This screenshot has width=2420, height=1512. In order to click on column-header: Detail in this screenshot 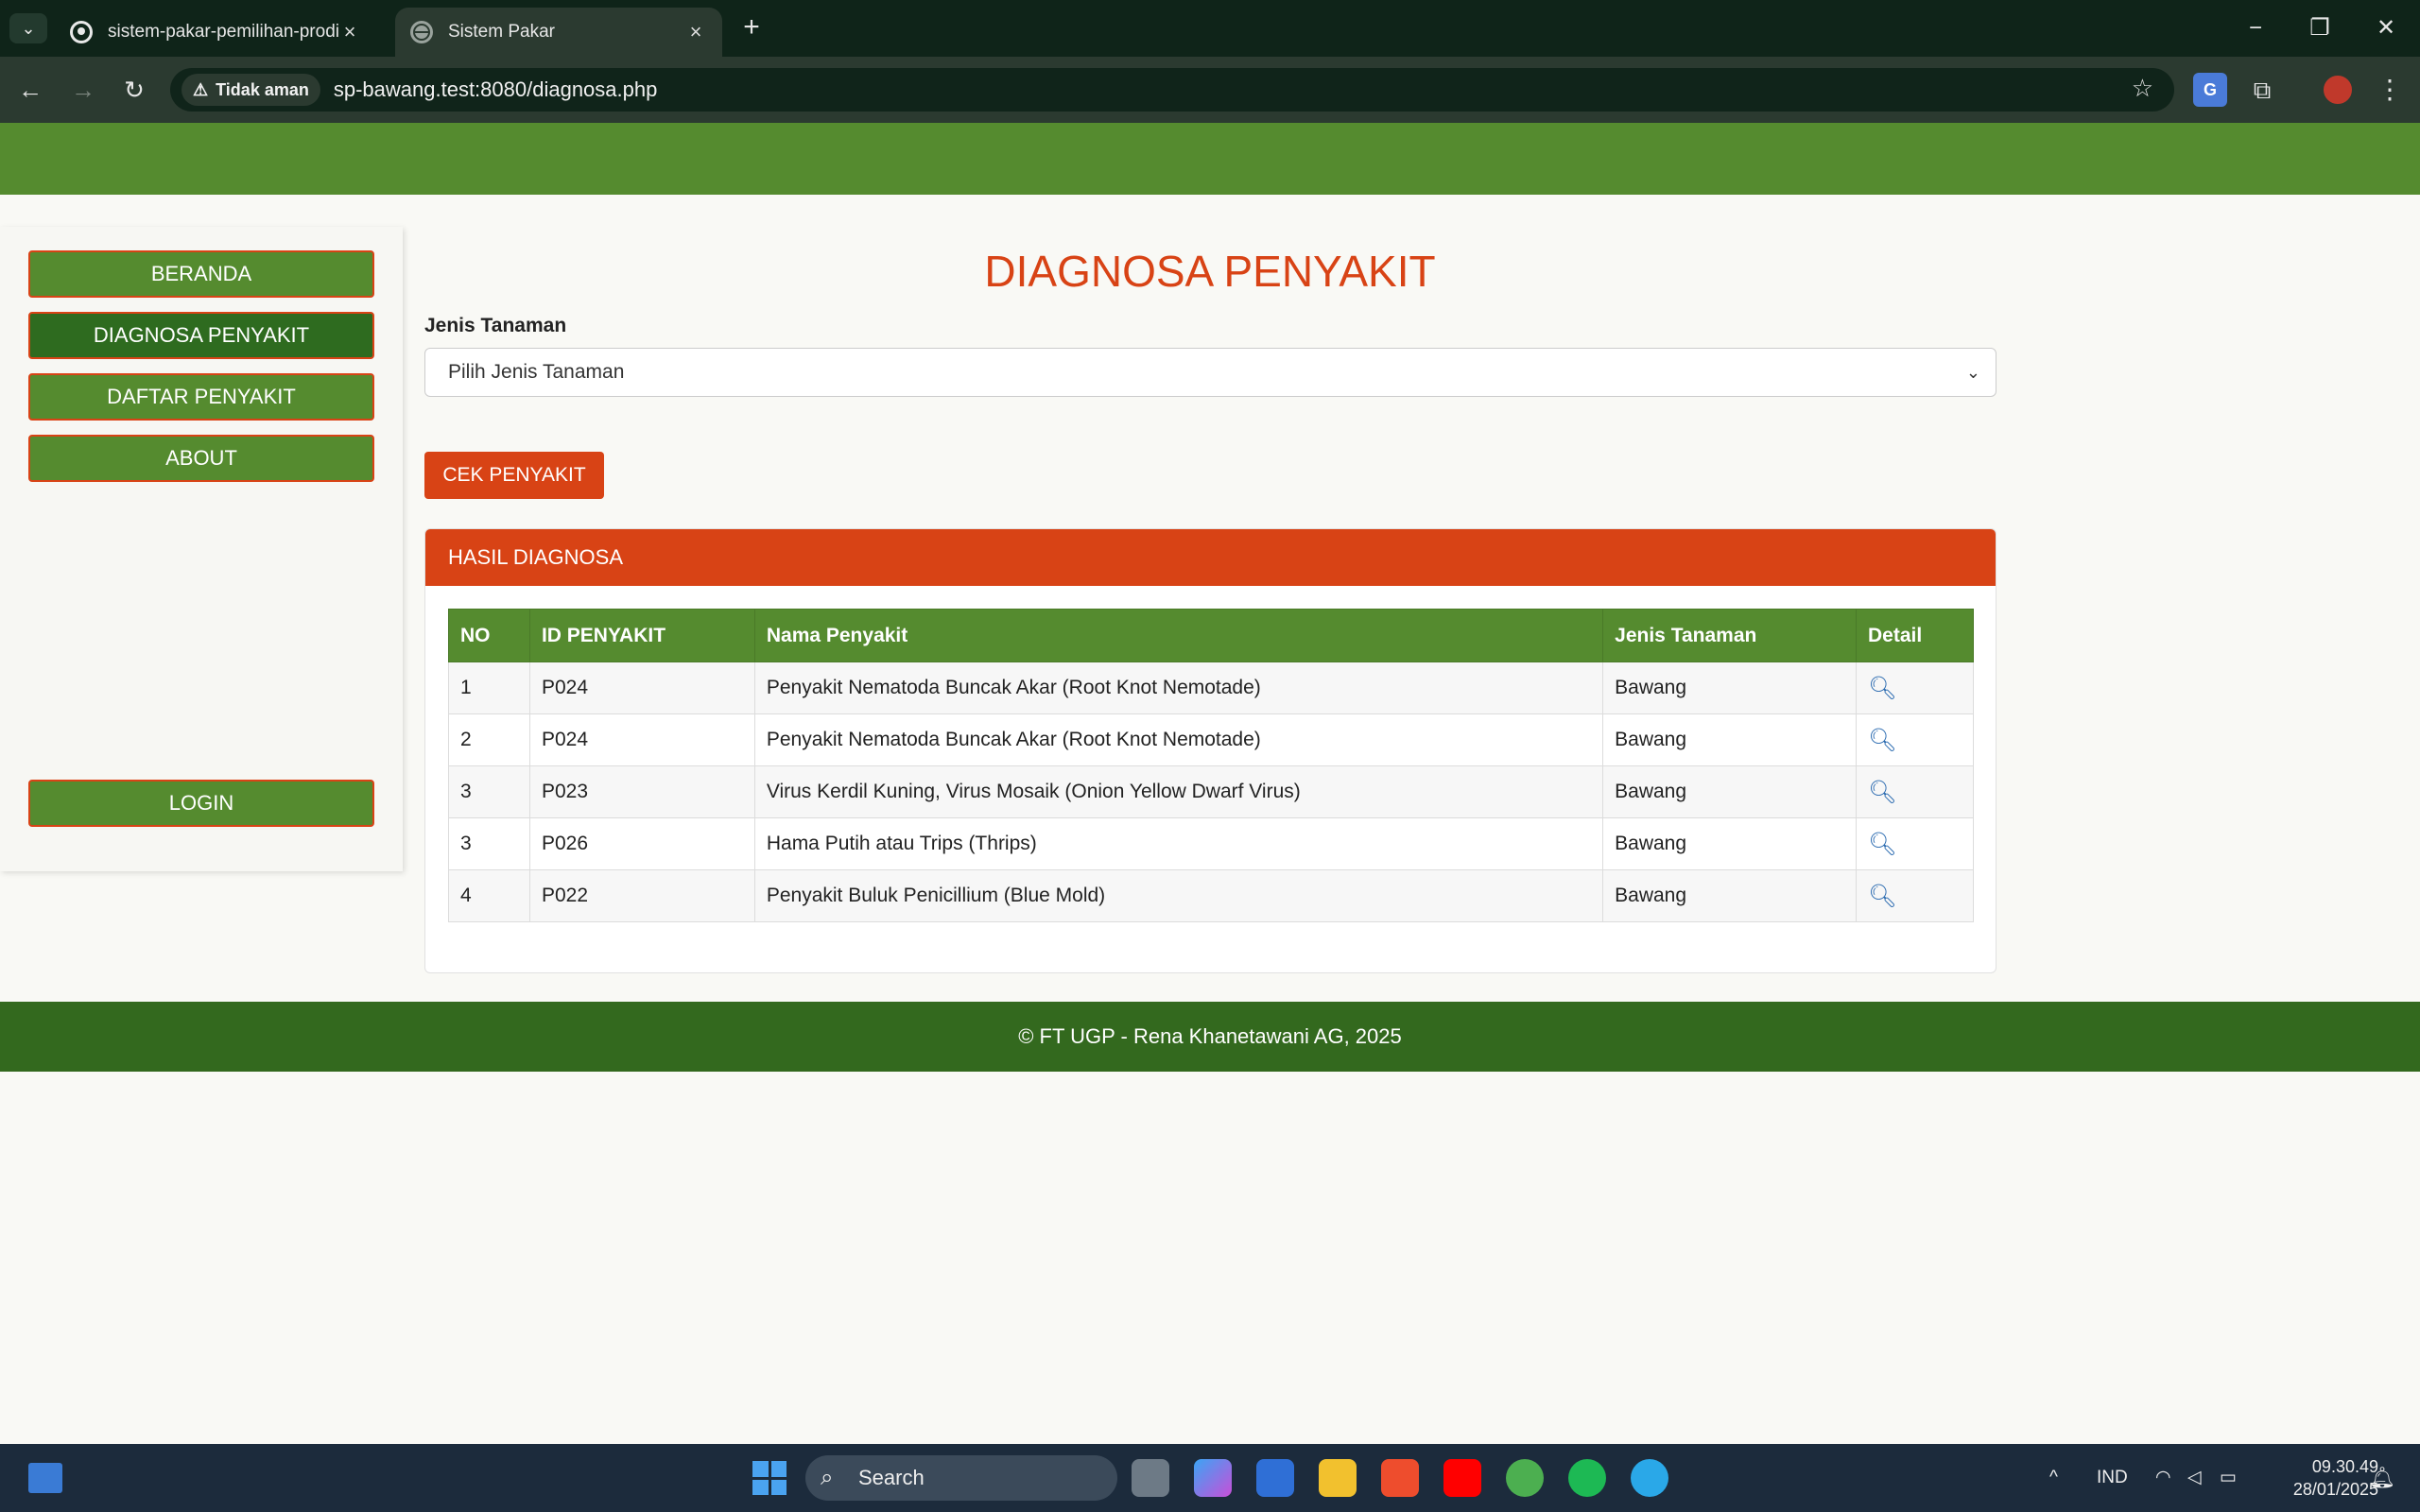, I will do `click(1915, 635)`.